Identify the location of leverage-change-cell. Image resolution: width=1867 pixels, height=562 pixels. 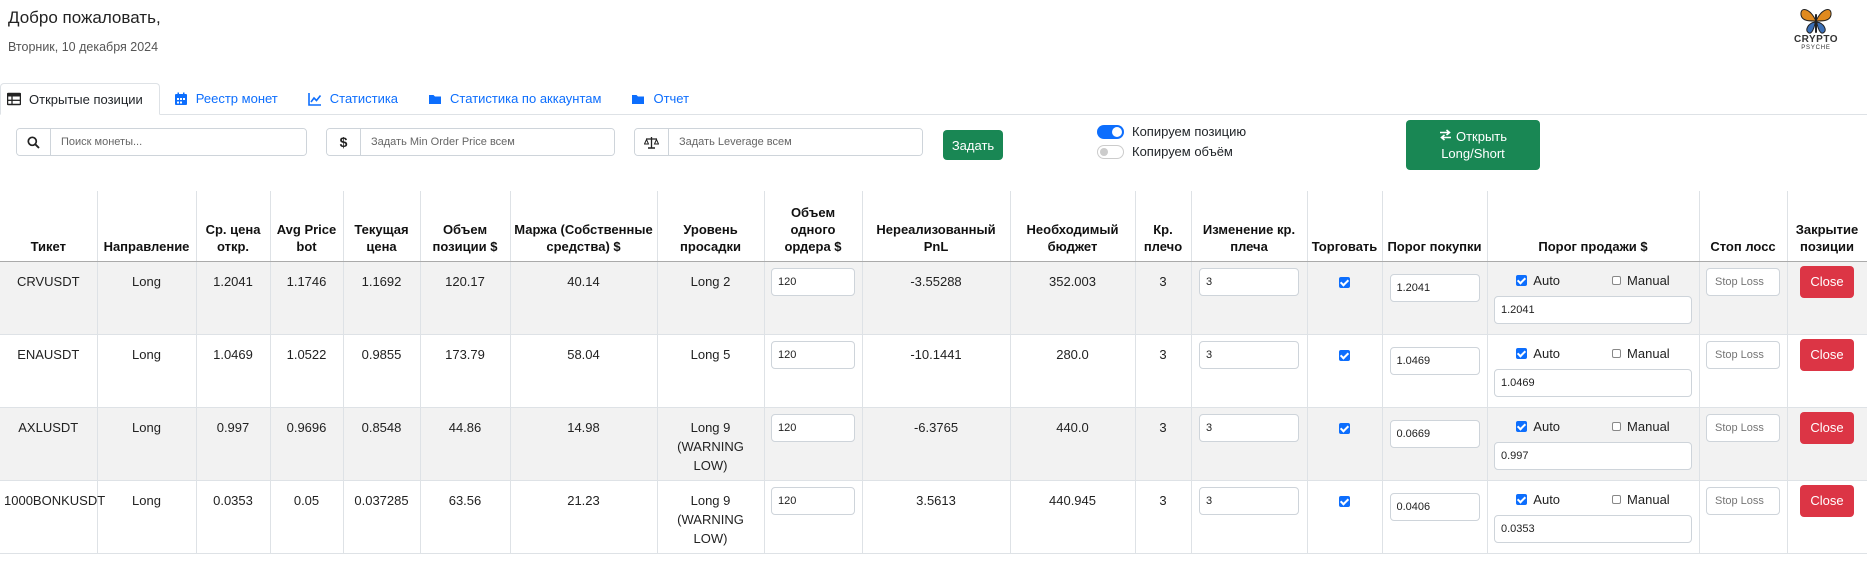
(1249, 298).